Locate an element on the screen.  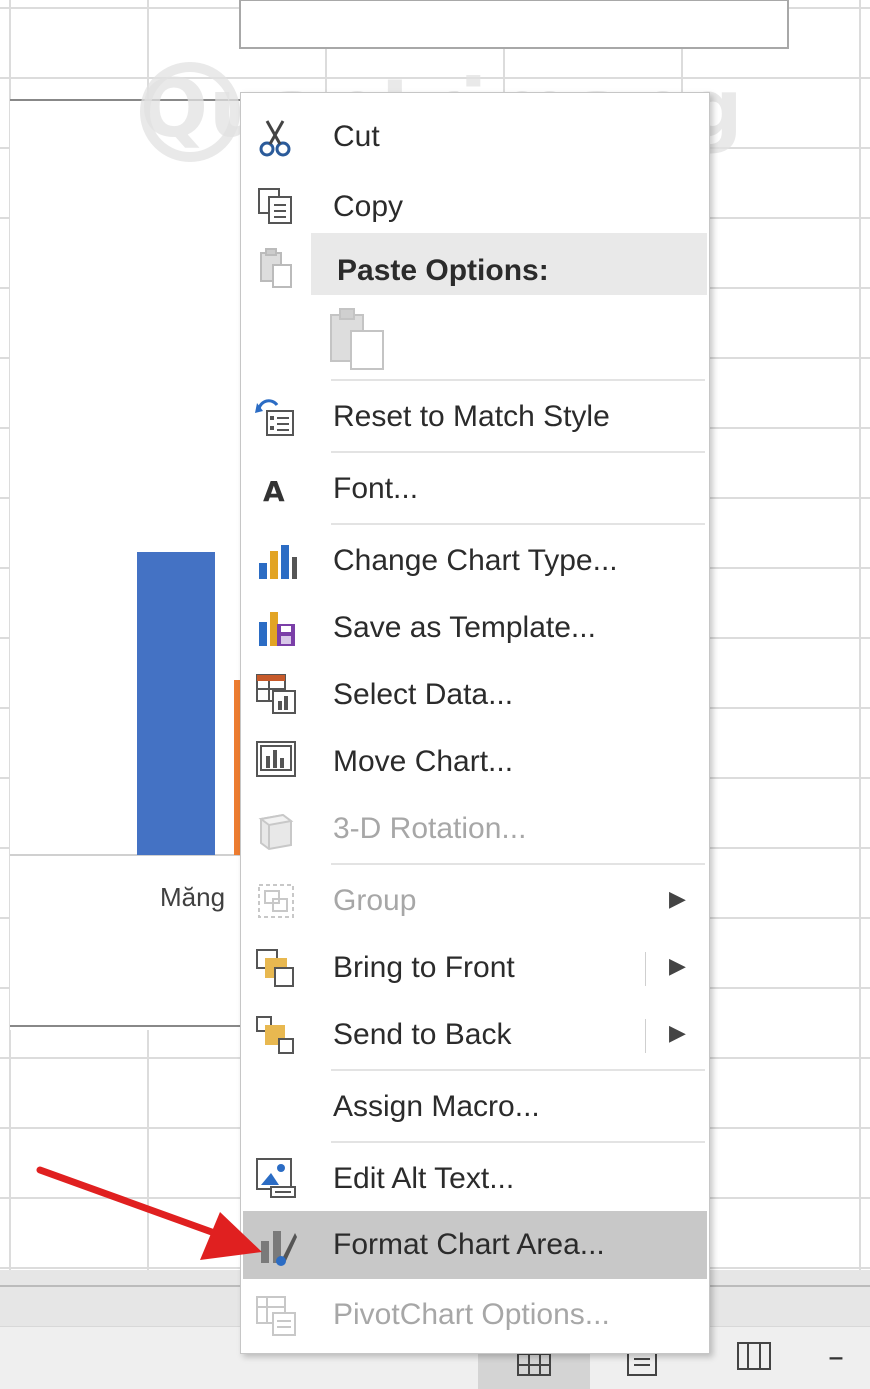
font-icon: A is located at coordinates (276, 490).